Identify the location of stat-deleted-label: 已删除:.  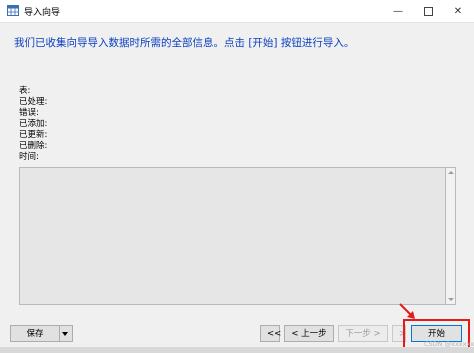
(33, 146).